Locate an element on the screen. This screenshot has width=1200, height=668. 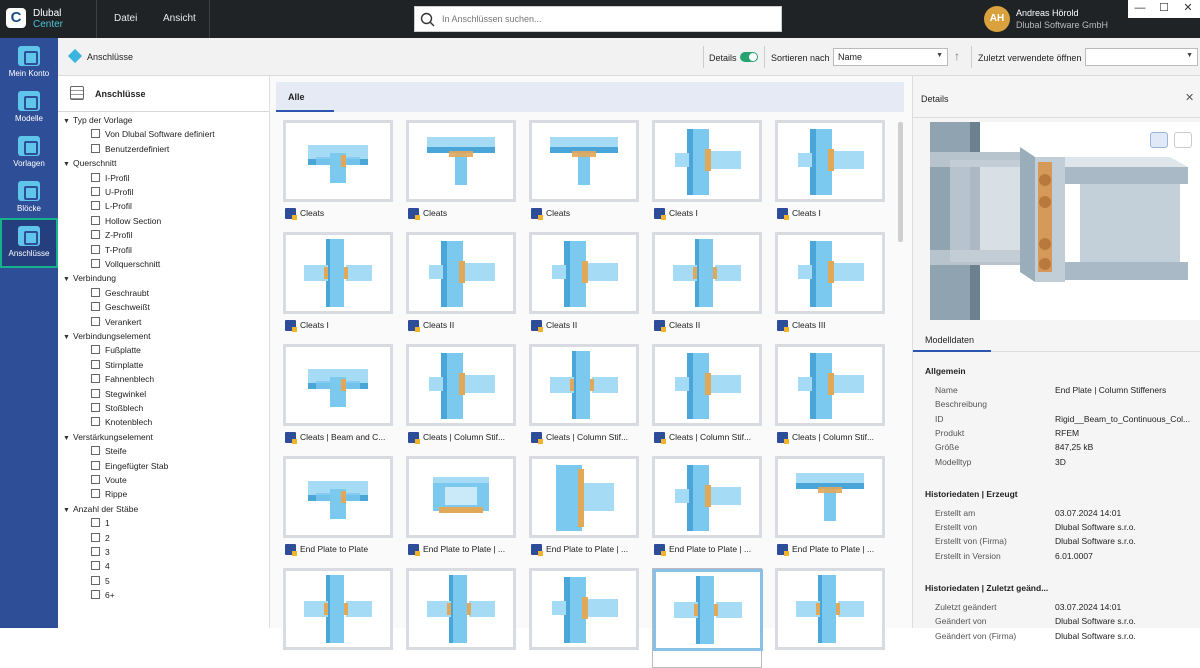
filter-option: Fußplatte is located at coordinates (116, 351).